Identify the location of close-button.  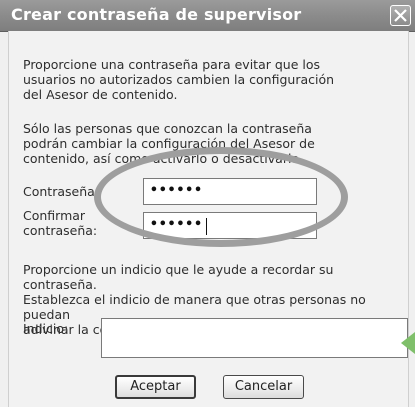
(400, 15).